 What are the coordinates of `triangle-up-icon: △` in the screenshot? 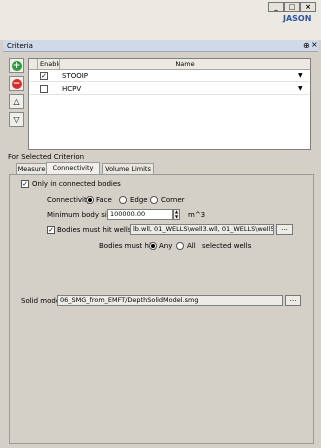 It's located at (16, 101).